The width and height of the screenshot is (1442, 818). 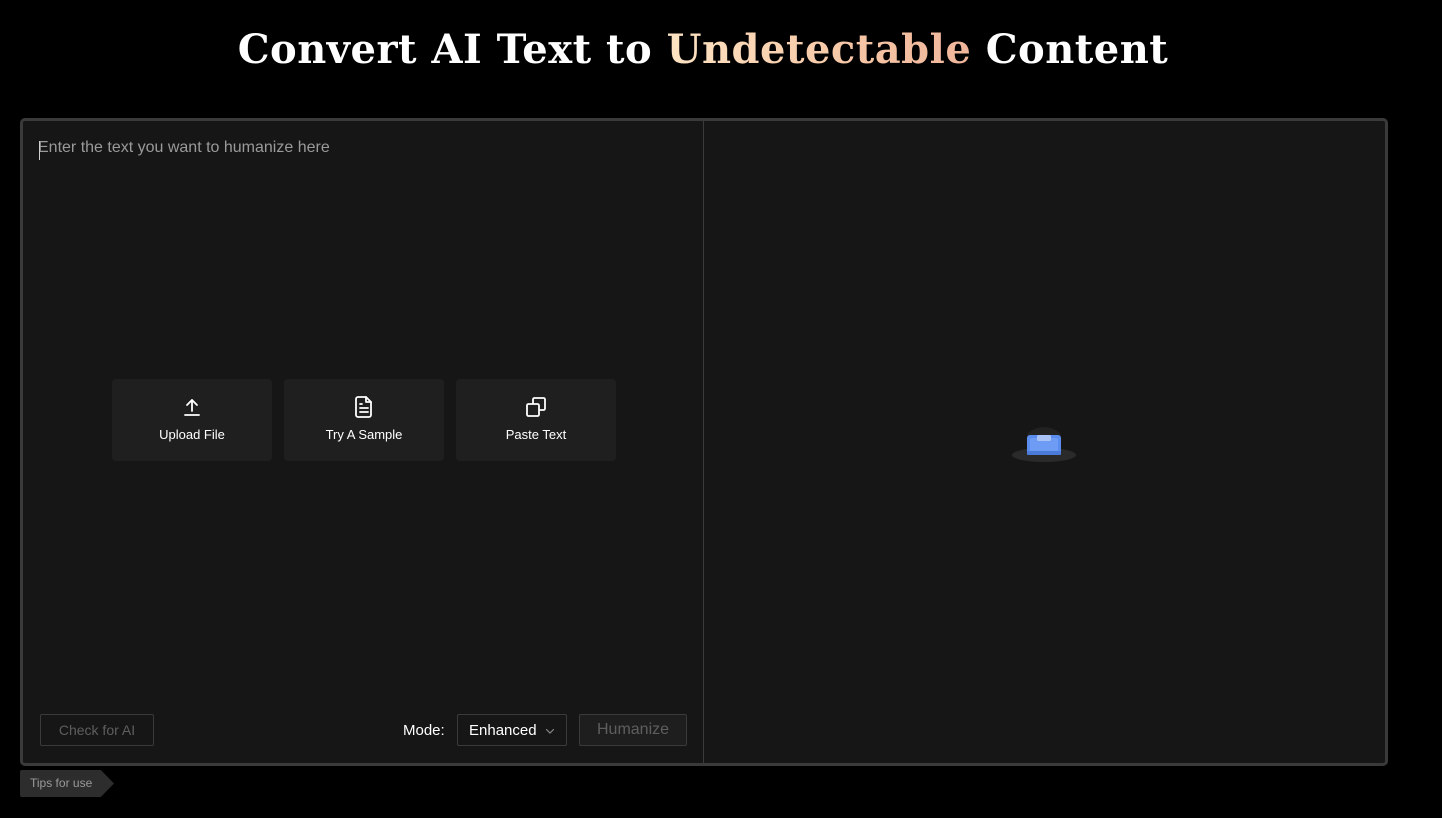 I want to click on title-part-1: Convert AI Text to, so click(x=445, y=49).